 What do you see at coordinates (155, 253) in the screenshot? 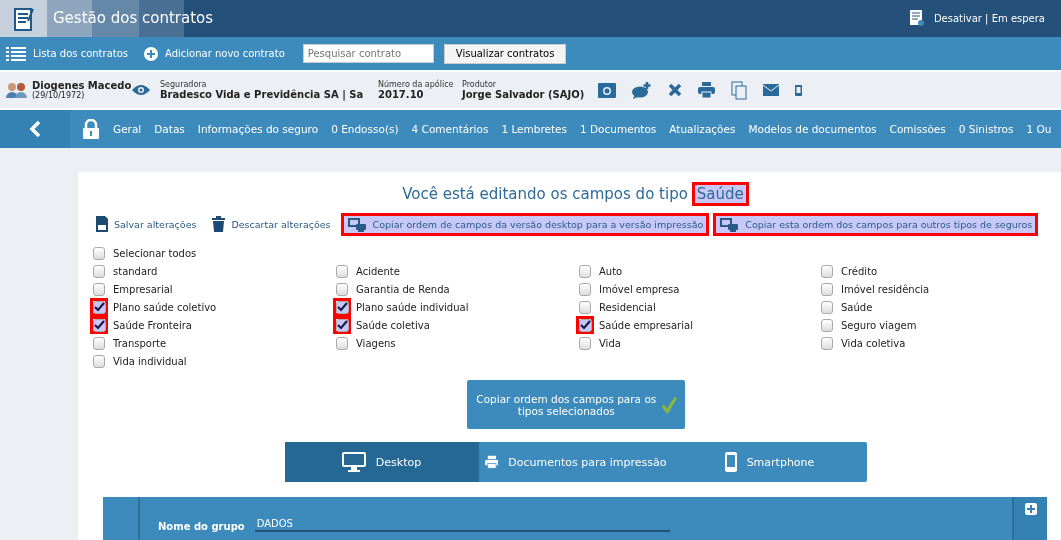
I see `checkbox-label: Selecionar todos` at bounding box center [155, 253].